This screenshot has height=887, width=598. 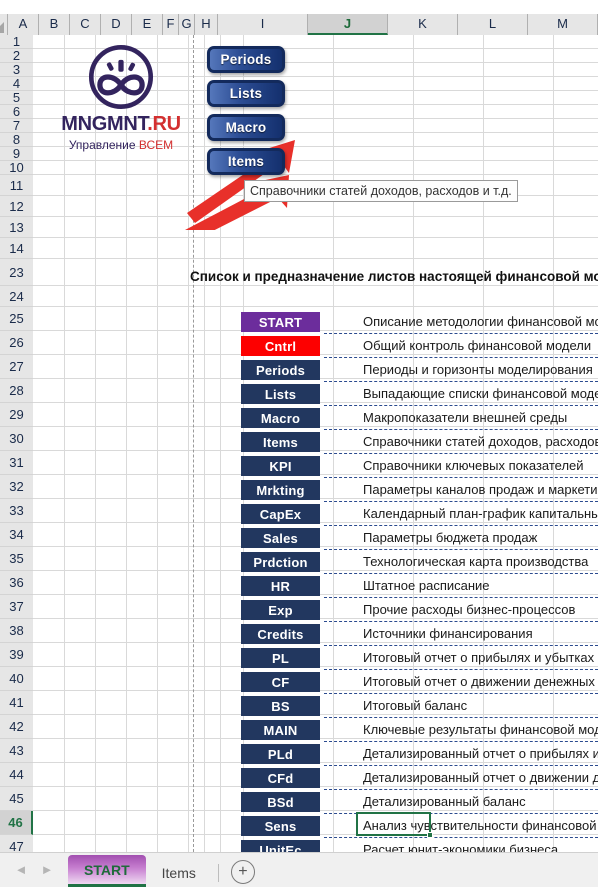 I want to click on sheet-description-cell: Детализированный баланс, so click(x=444, y=801).